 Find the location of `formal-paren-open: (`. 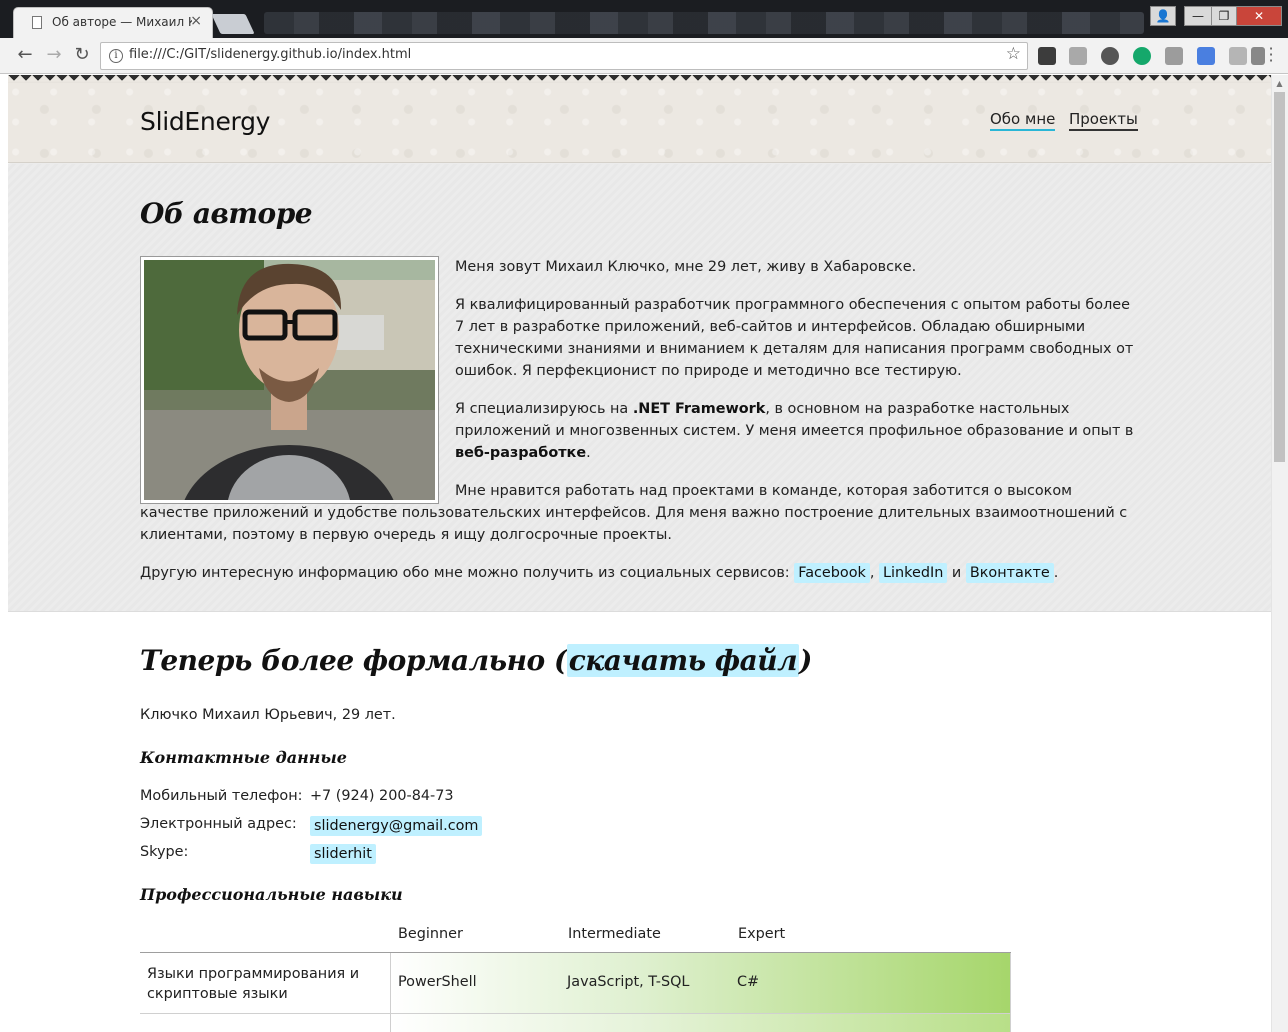

formal-paren-open: ( is located at coordinates (555, 660).